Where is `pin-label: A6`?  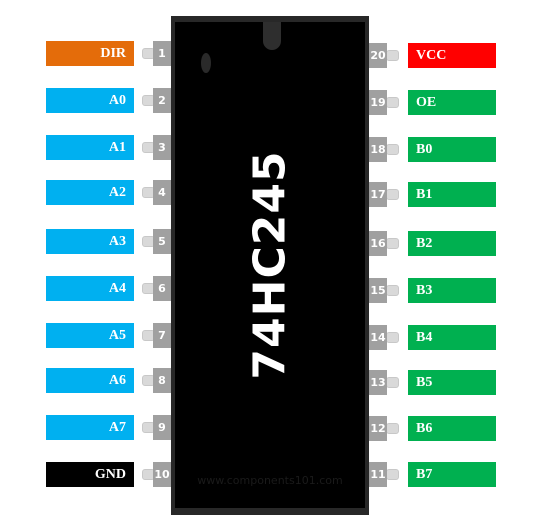 pin-label: A6 is located at coordinates (90, 380).